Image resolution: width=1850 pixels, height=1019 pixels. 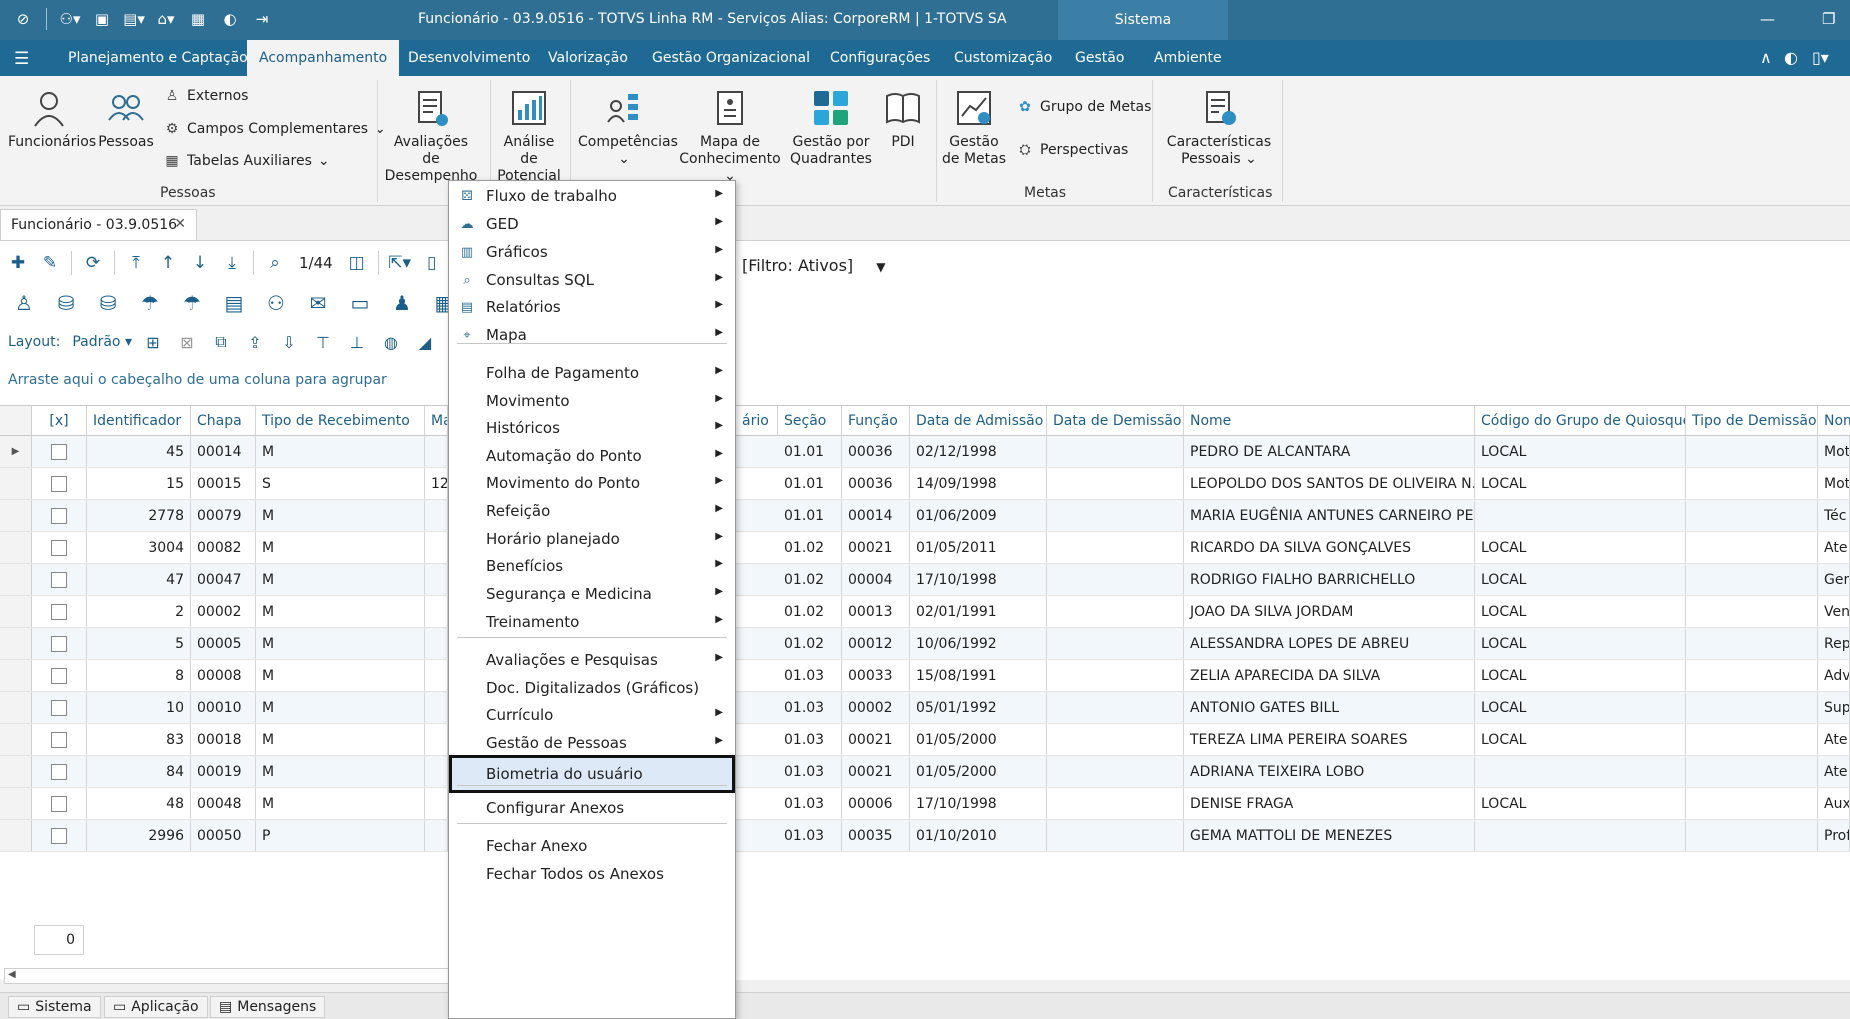 I want to click on avaliacoes-desempenho-button: Avaliações de Desempenho, so click(x=431, y=136).